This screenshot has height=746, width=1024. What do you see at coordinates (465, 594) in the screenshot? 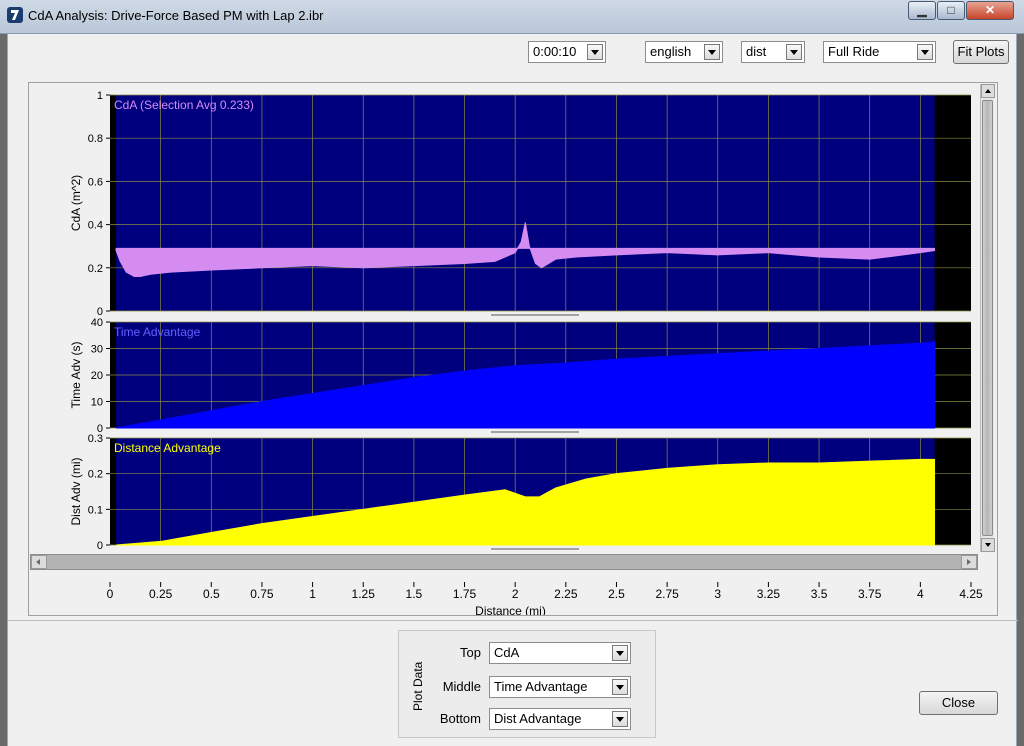
I see `x-tick-label: 1.75` at bounding box center [465, 594].